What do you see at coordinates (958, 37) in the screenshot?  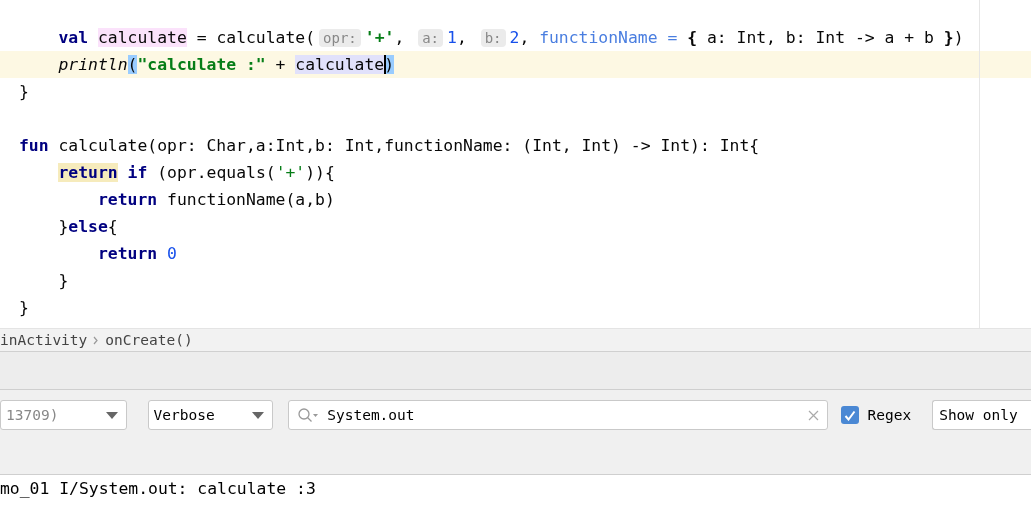 I see `code-text: )` at bounding box center [958, 37].